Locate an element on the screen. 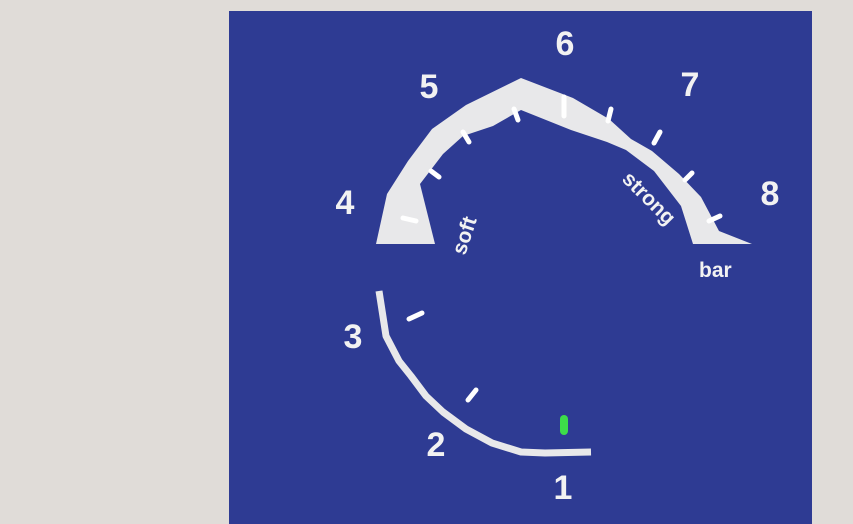  upper-scale-ticks is located at coordinates (561, 159).